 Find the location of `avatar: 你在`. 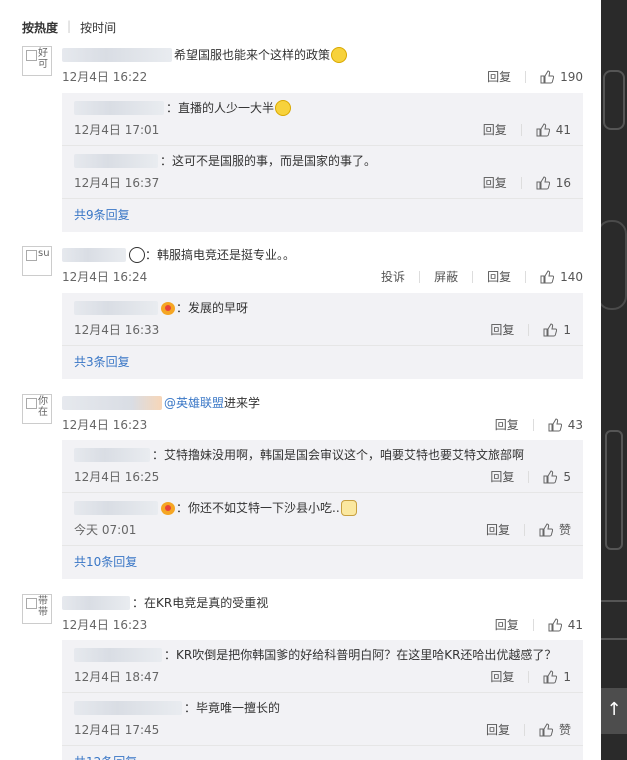

avatar: 你在 is located at coordinates (37, 409).